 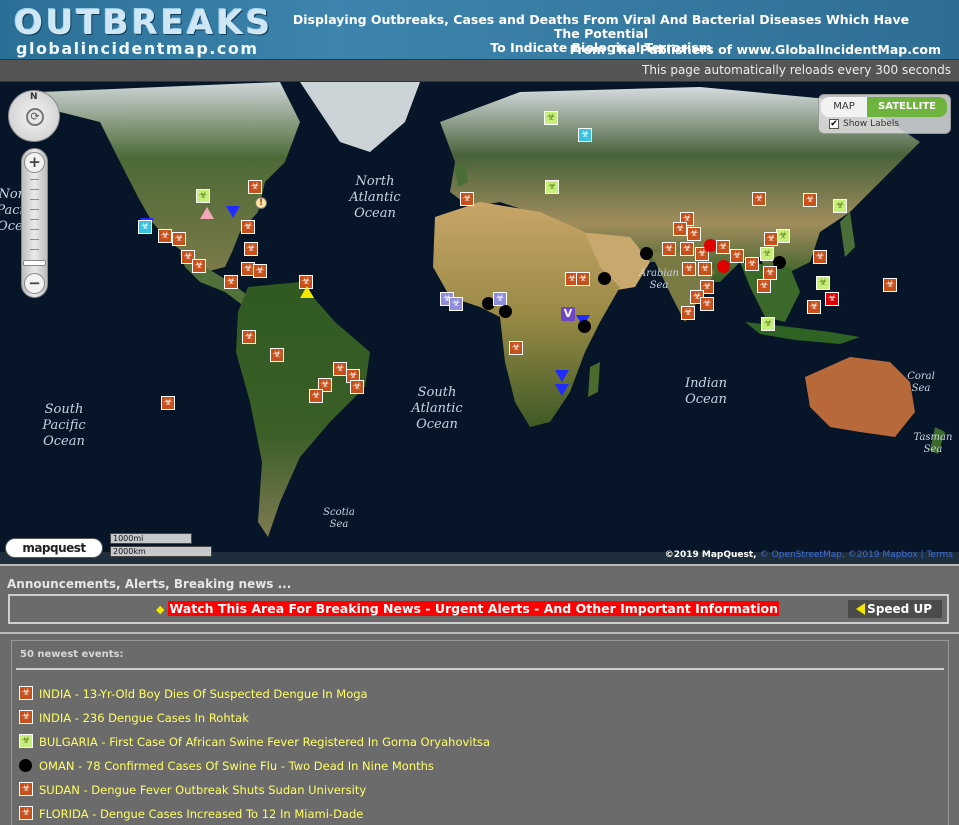 I want to click on speed-up-button: Speed UP, so click(x=895, y=609).